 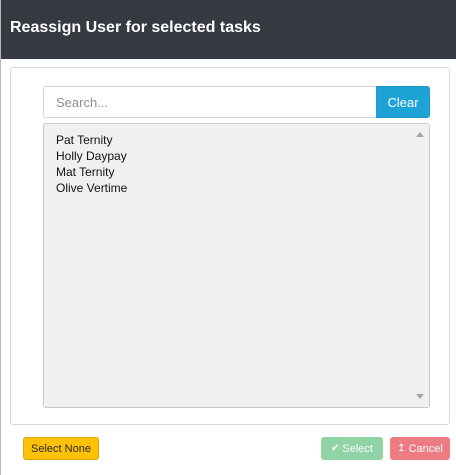 What do you see at coordinates (135, 27) in the screenshot?
I see `dialog-title: Reassign User for selected tasks` at bounding box center [135, 27].